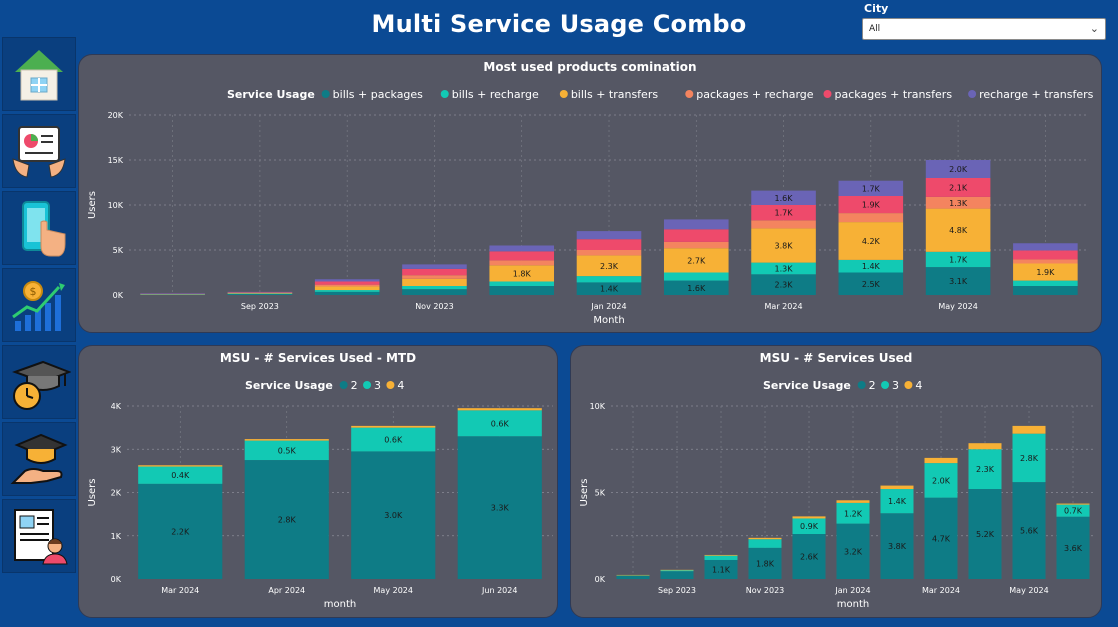 The image size is (1118, 627). What do you see at coordinates (390, 385) in the screenshot?
I see `legend-marker` at bounding box center [390, 385].